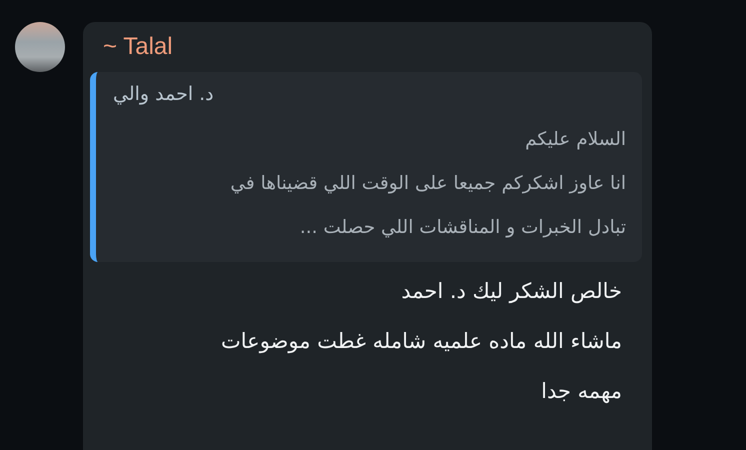  Describe the element at coordinates (421, 342) in the screenshot. I see `message-text: ماشاء الله ماده علميه شامله غطت موضوعات` at that location.